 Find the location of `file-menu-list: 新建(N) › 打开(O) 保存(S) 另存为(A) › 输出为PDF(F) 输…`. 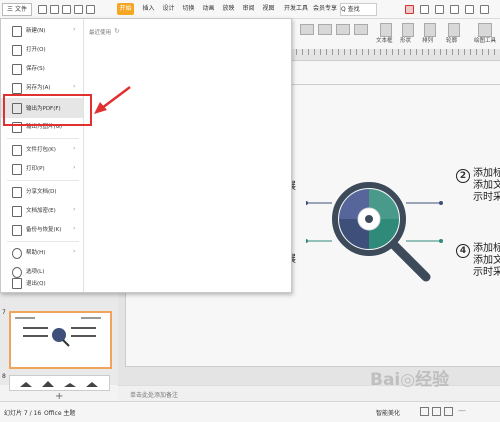

file-menu-list: 新建(N) › 打开(O) 保存(S) 另存为(A) › 输出为PDF(F) 输… is located at coordinates (42, 155).